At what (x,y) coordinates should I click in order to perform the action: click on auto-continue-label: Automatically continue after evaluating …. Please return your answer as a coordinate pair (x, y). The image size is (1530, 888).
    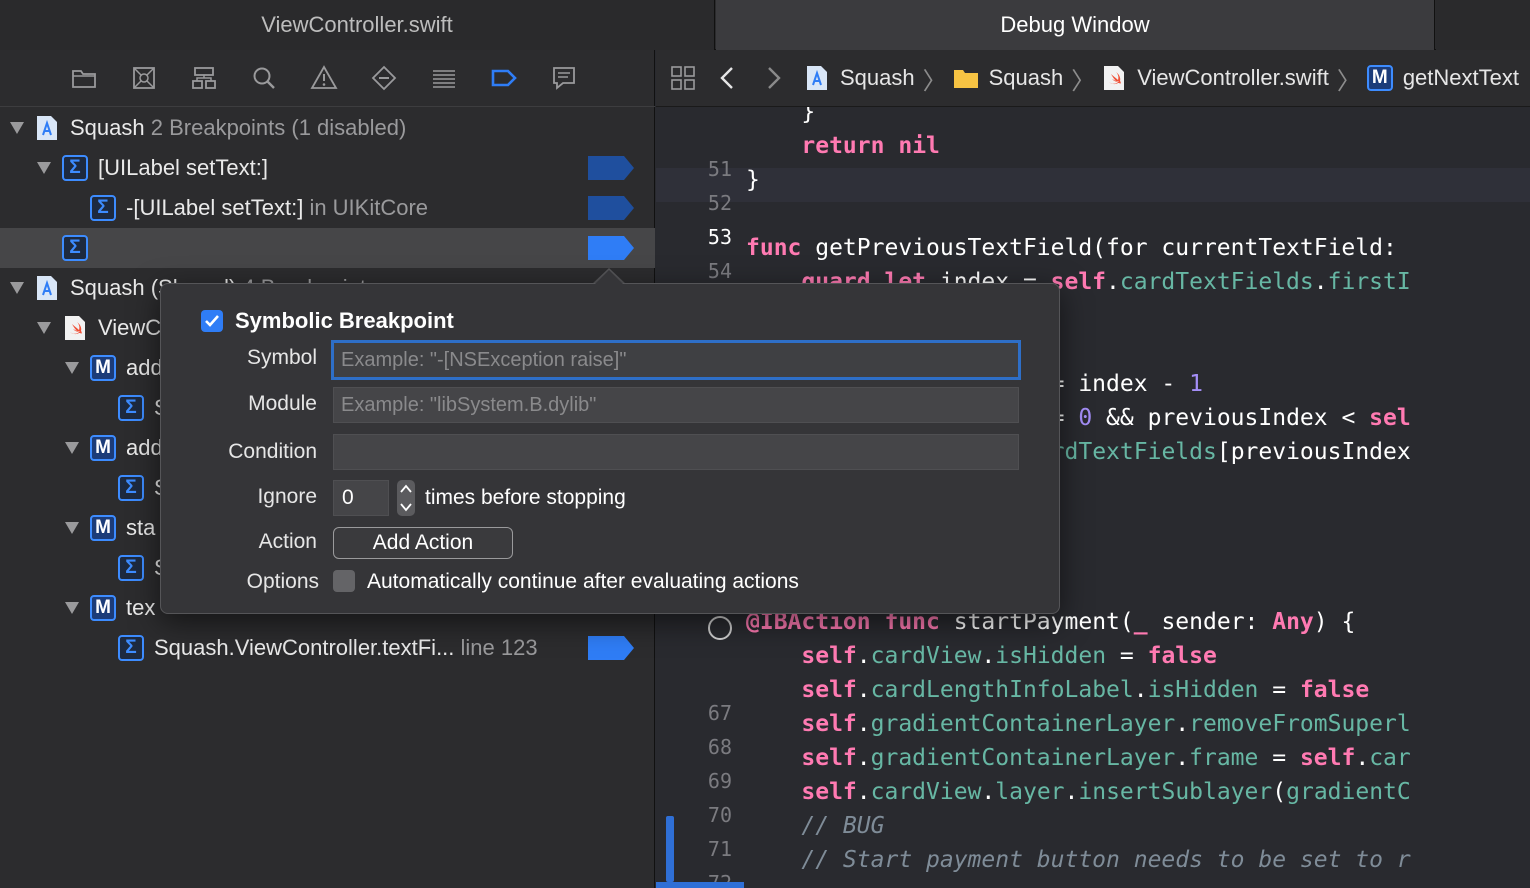
    Looking at the image, I should click on (583, 582).